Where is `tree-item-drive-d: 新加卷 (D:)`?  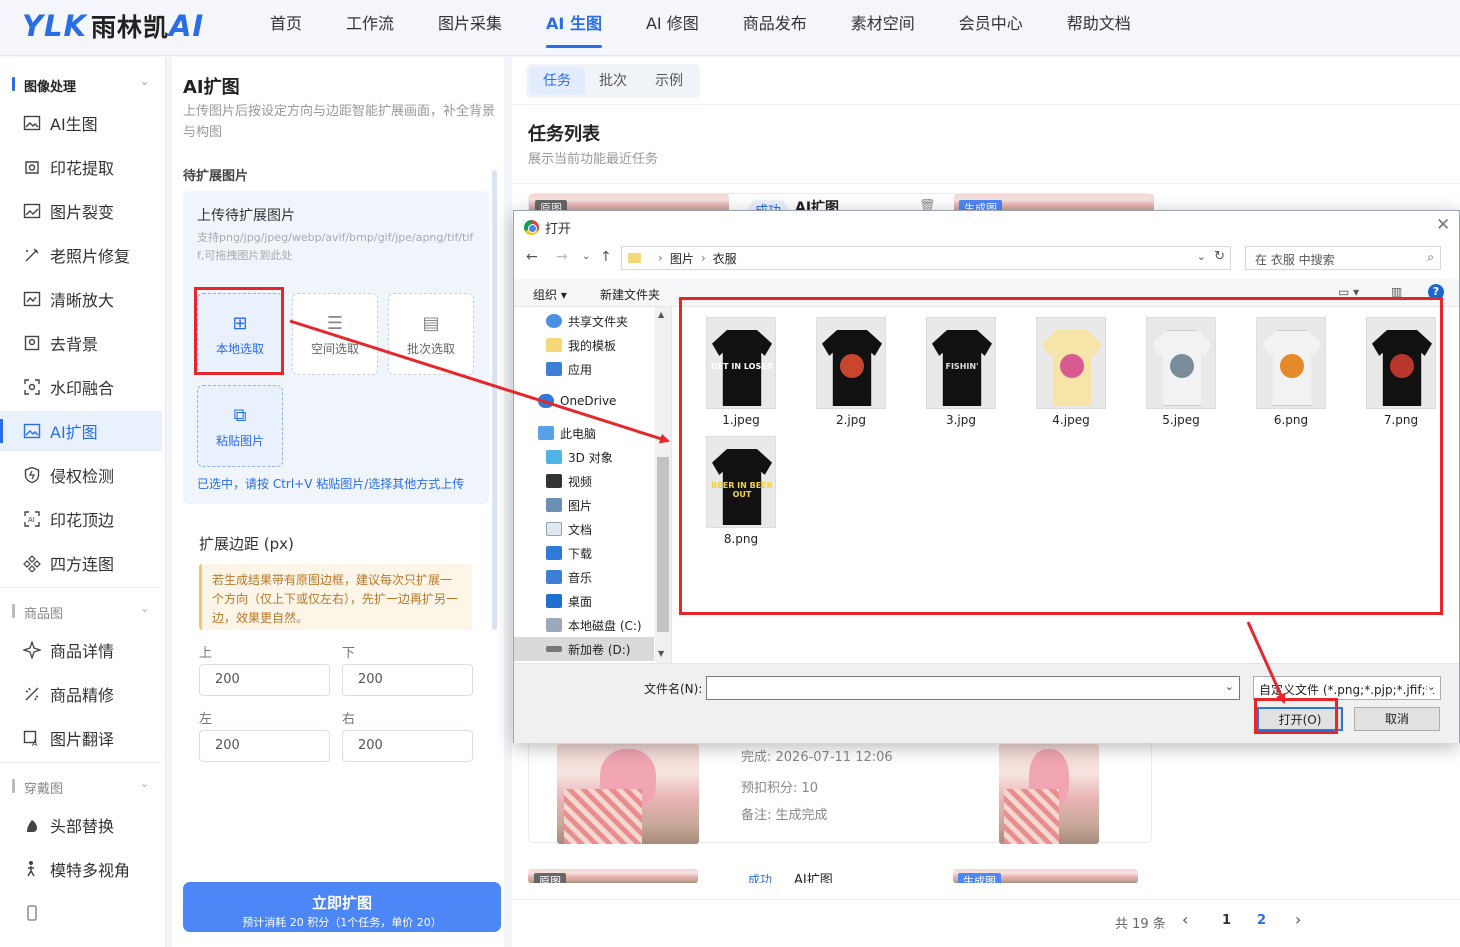
tree-item-drive-d: 新加卷 (D:) is located at coordinates (584, 649).